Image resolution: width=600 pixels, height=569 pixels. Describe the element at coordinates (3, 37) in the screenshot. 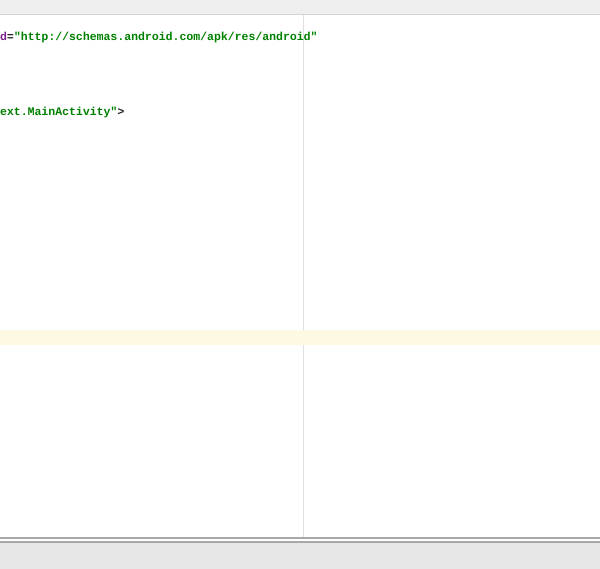

I see `attribute-name: d` at that location.